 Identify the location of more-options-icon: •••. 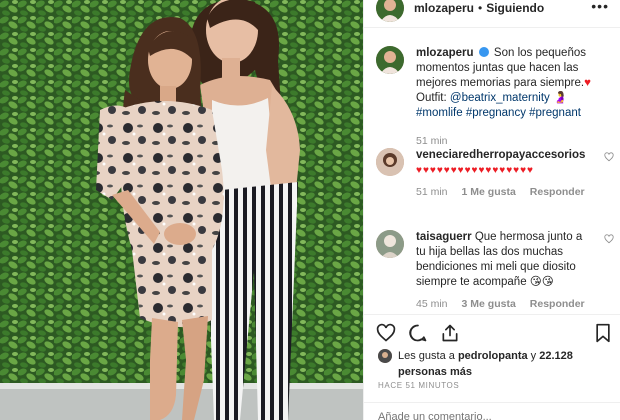
(600, 7).